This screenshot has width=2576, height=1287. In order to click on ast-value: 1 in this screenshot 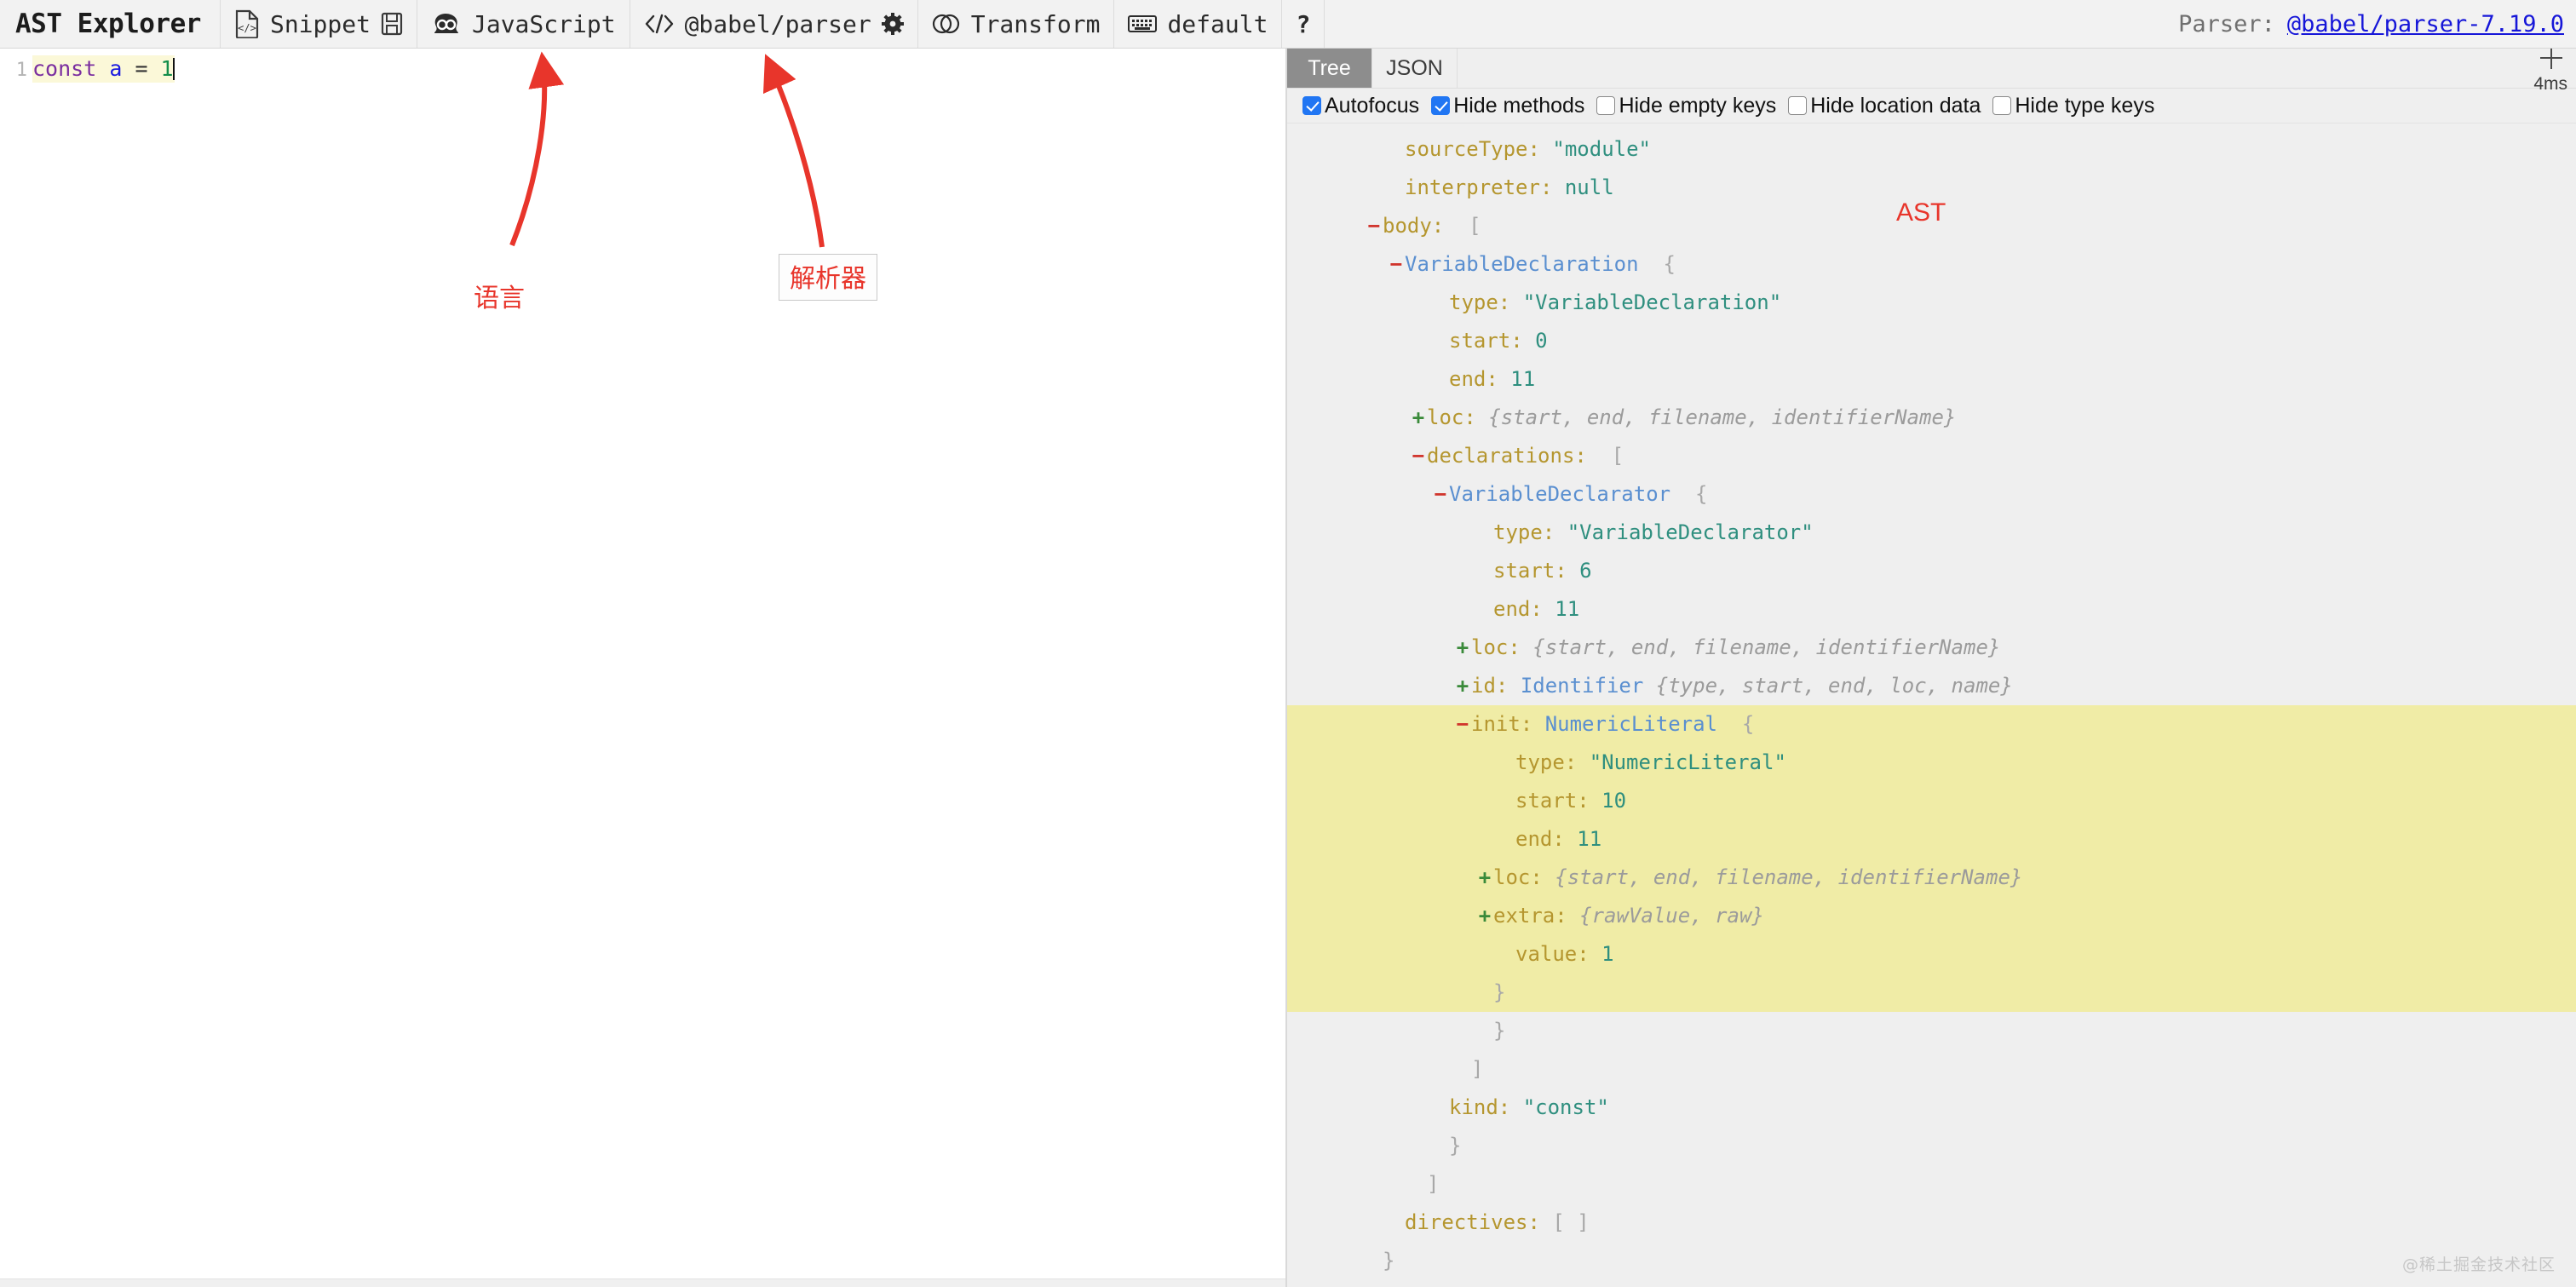, I will do `click(1608, 954)`.